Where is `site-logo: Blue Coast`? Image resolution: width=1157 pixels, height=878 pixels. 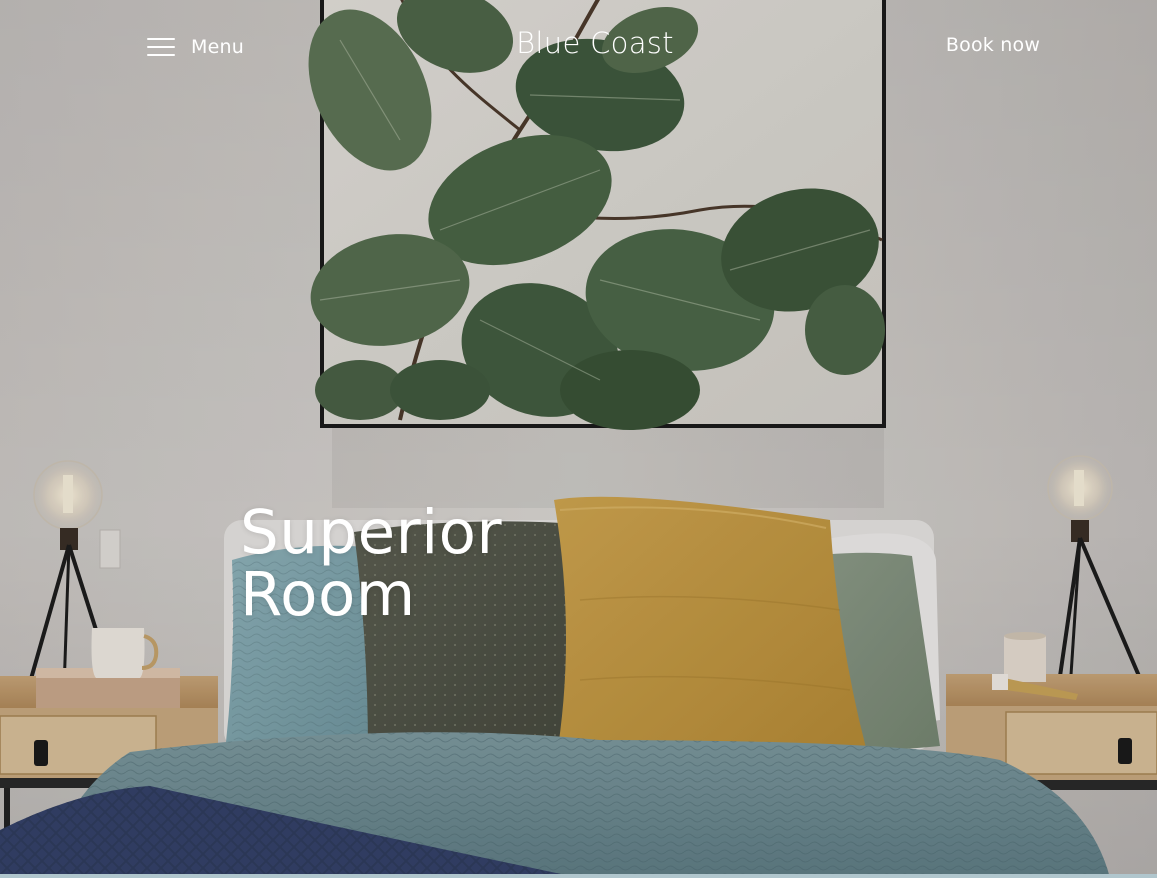
site-logo: Blue Coast is located at coordinates (595, 43).